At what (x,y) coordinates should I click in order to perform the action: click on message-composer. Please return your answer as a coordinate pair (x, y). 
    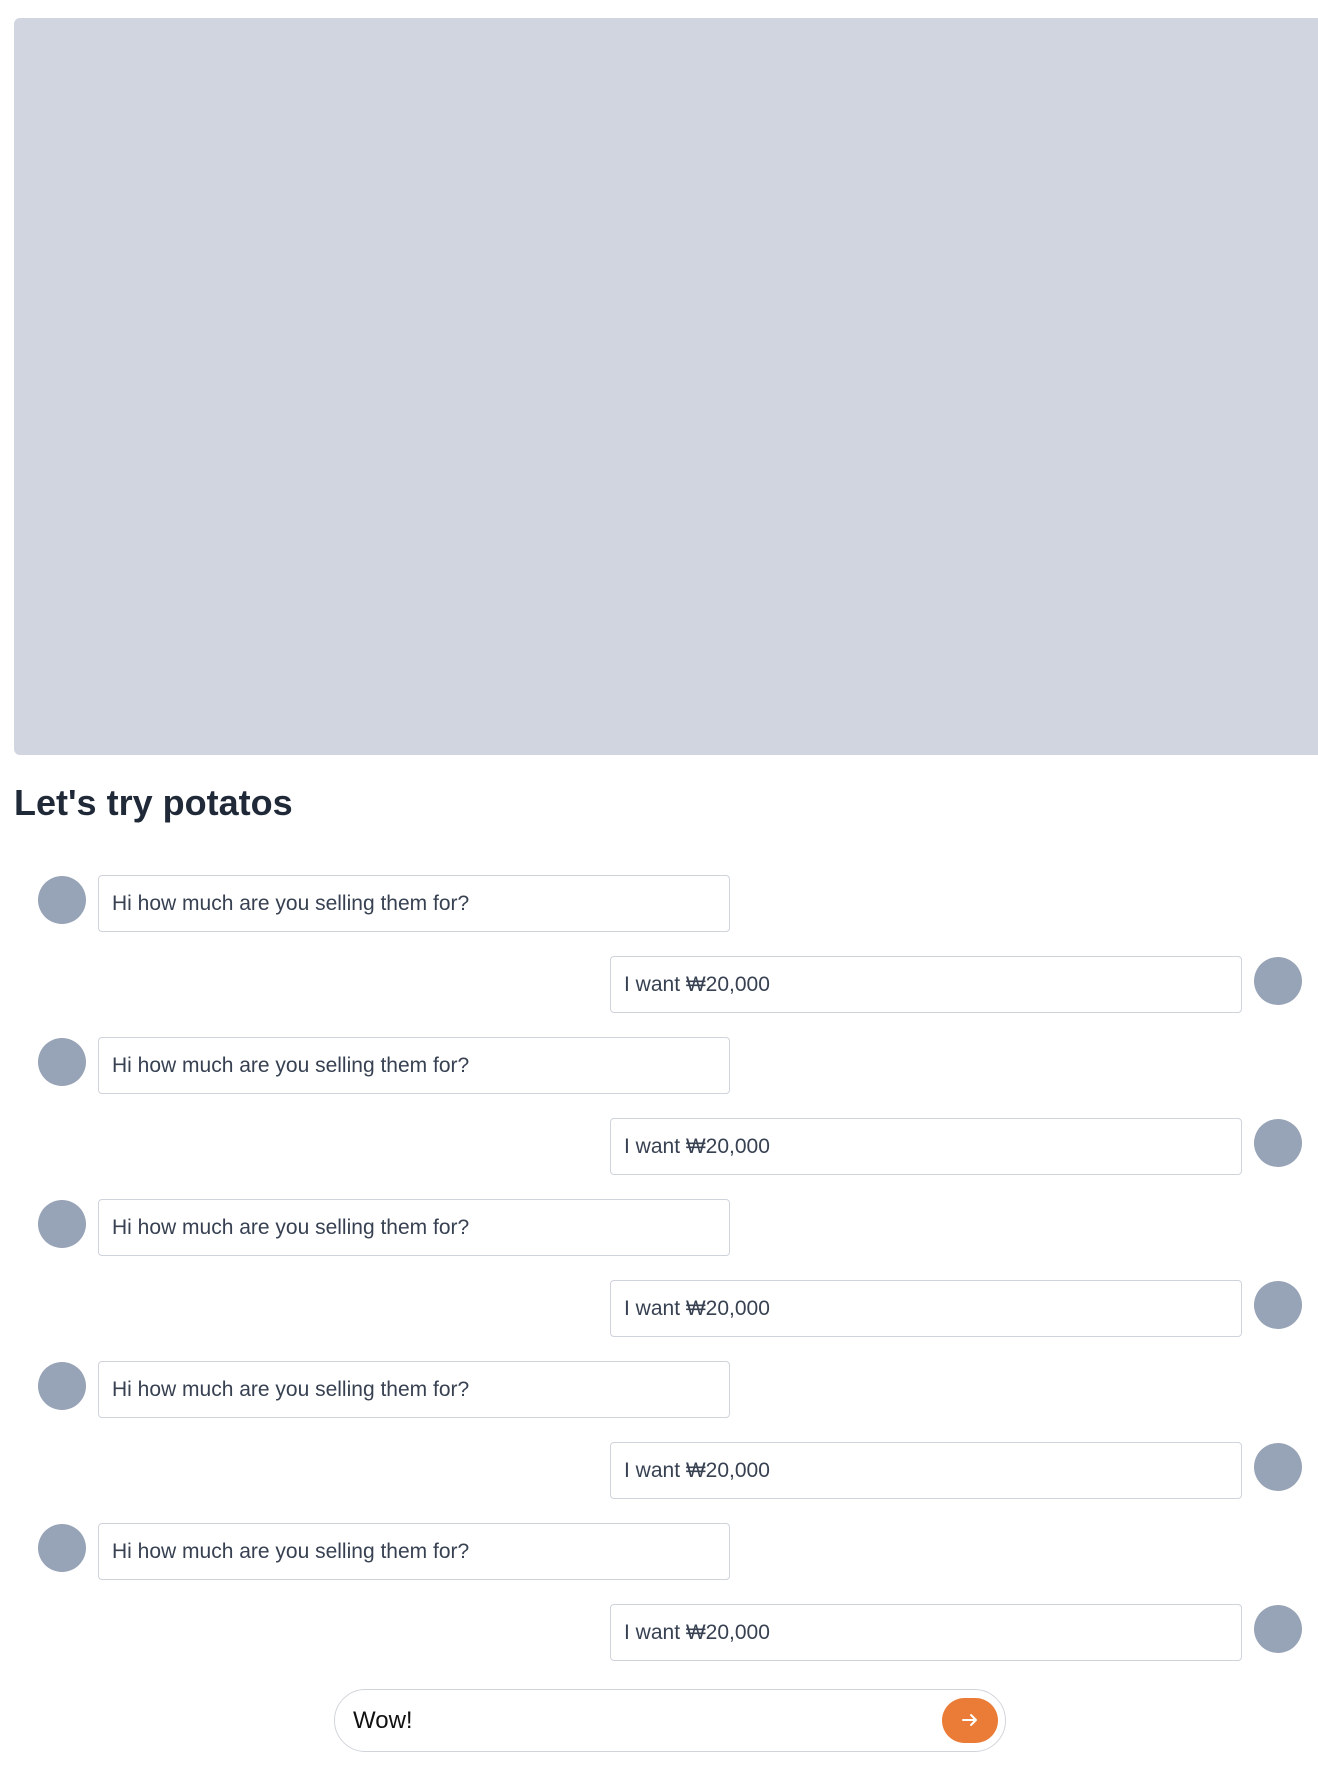
    Looking at the image, I should click on (670, 1720).